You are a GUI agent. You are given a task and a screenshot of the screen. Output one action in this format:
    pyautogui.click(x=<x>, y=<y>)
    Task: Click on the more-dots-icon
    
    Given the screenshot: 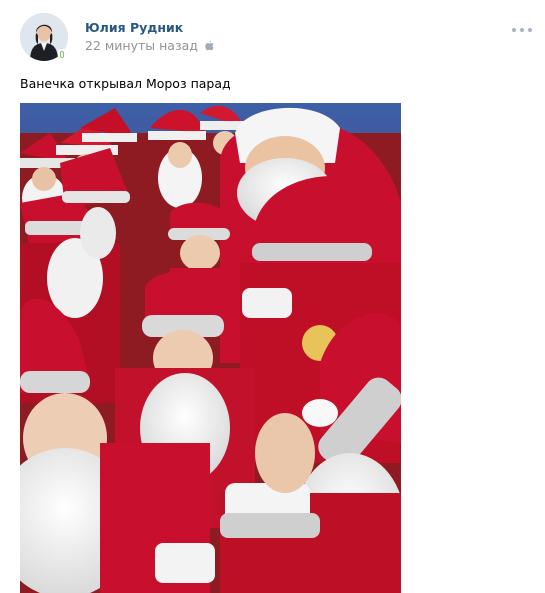 What is the action you would take?
    pyautogui.click(x=522, y=30)
    